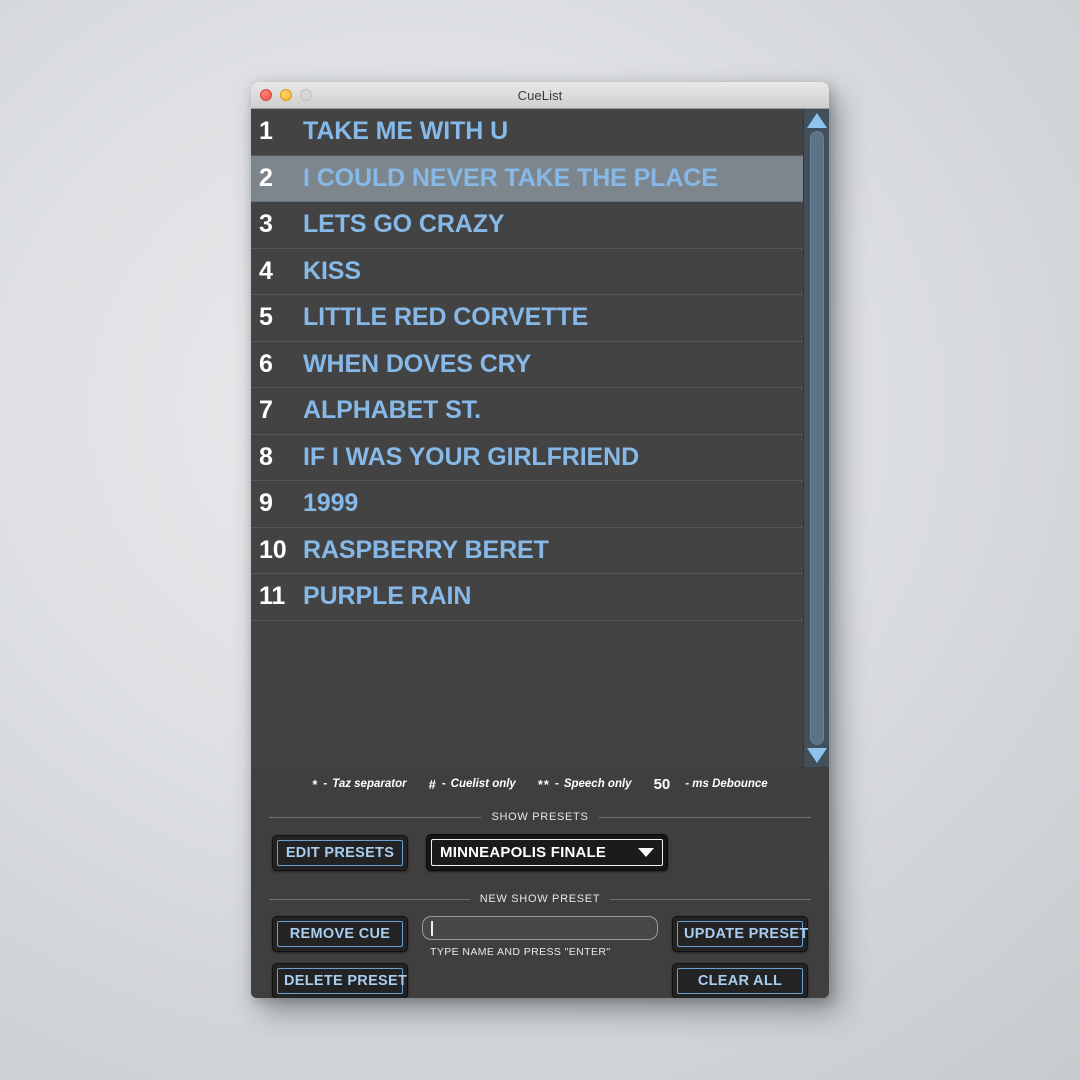  I want to click on asterisk-icon: *, so click(315, 784).